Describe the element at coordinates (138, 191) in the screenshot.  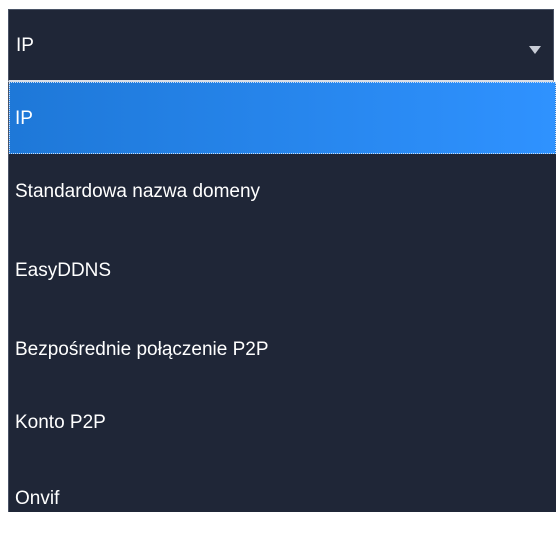
I see `option-label: Standardowa nazwa domeny` at that location.